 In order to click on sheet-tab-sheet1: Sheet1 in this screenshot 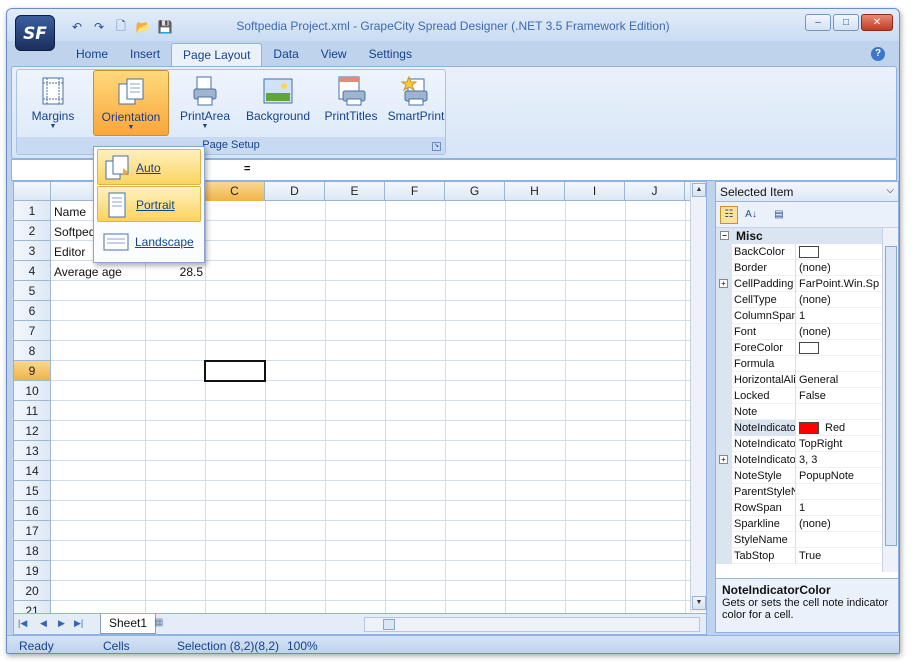, I will do `click(128, 624)`.